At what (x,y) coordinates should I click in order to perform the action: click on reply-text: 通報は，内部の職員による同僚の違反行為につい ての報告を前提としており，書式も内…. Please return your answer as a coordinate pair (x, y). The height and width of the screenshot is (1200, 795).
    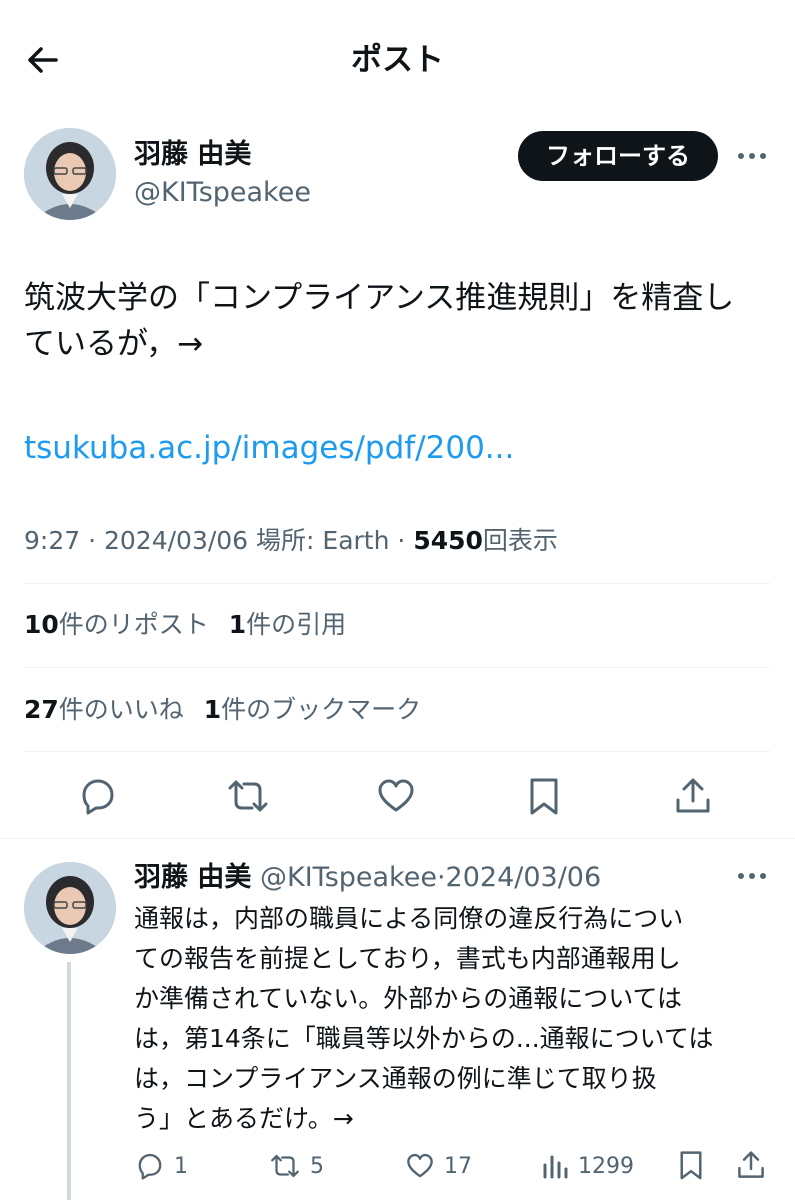
    Looking at the image, I should click on (423, 1019).